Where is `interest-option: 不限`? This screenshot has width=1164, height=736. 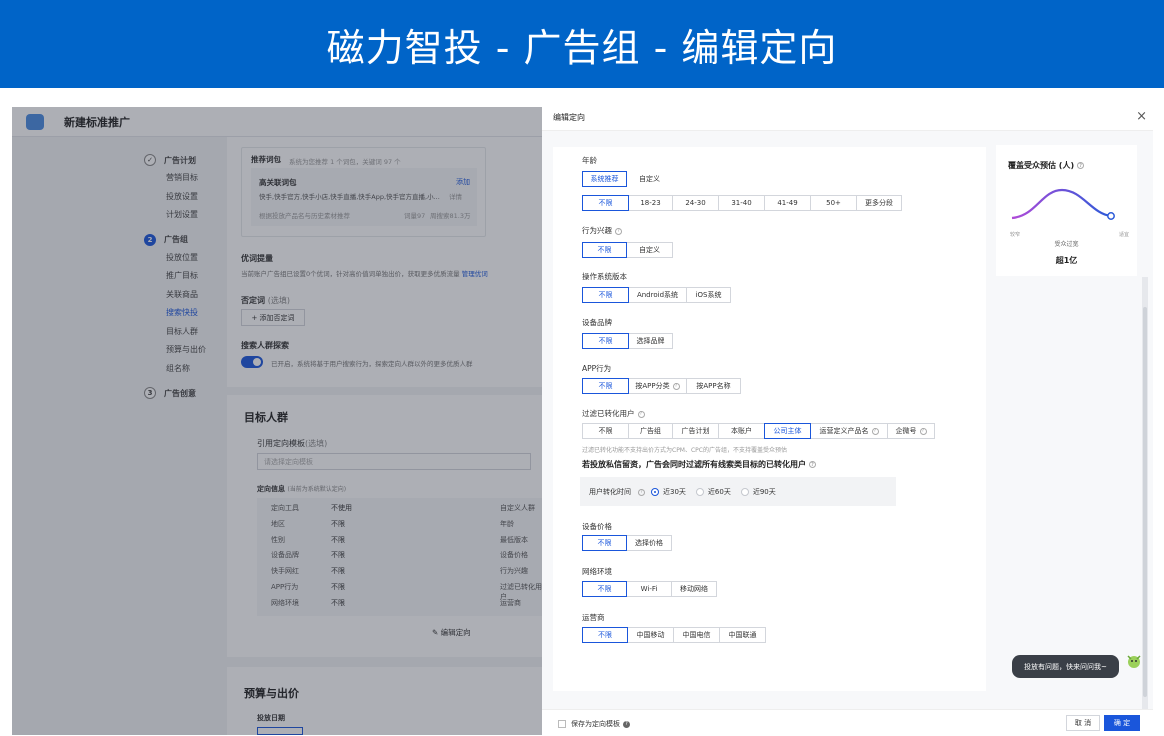
interest-option: 不限 is located at coordinates (604, 250).